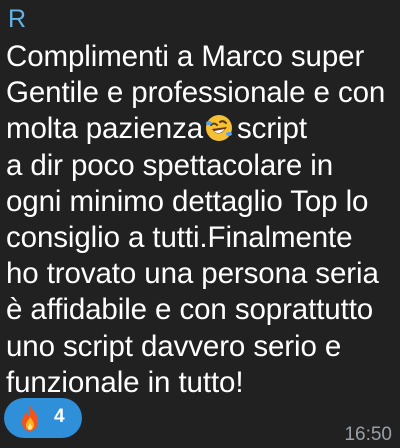 The width and height of the screenshot is (400, 448). I want to click on message-line: consiglio a tutti.Finalmente, so click(179, 238).